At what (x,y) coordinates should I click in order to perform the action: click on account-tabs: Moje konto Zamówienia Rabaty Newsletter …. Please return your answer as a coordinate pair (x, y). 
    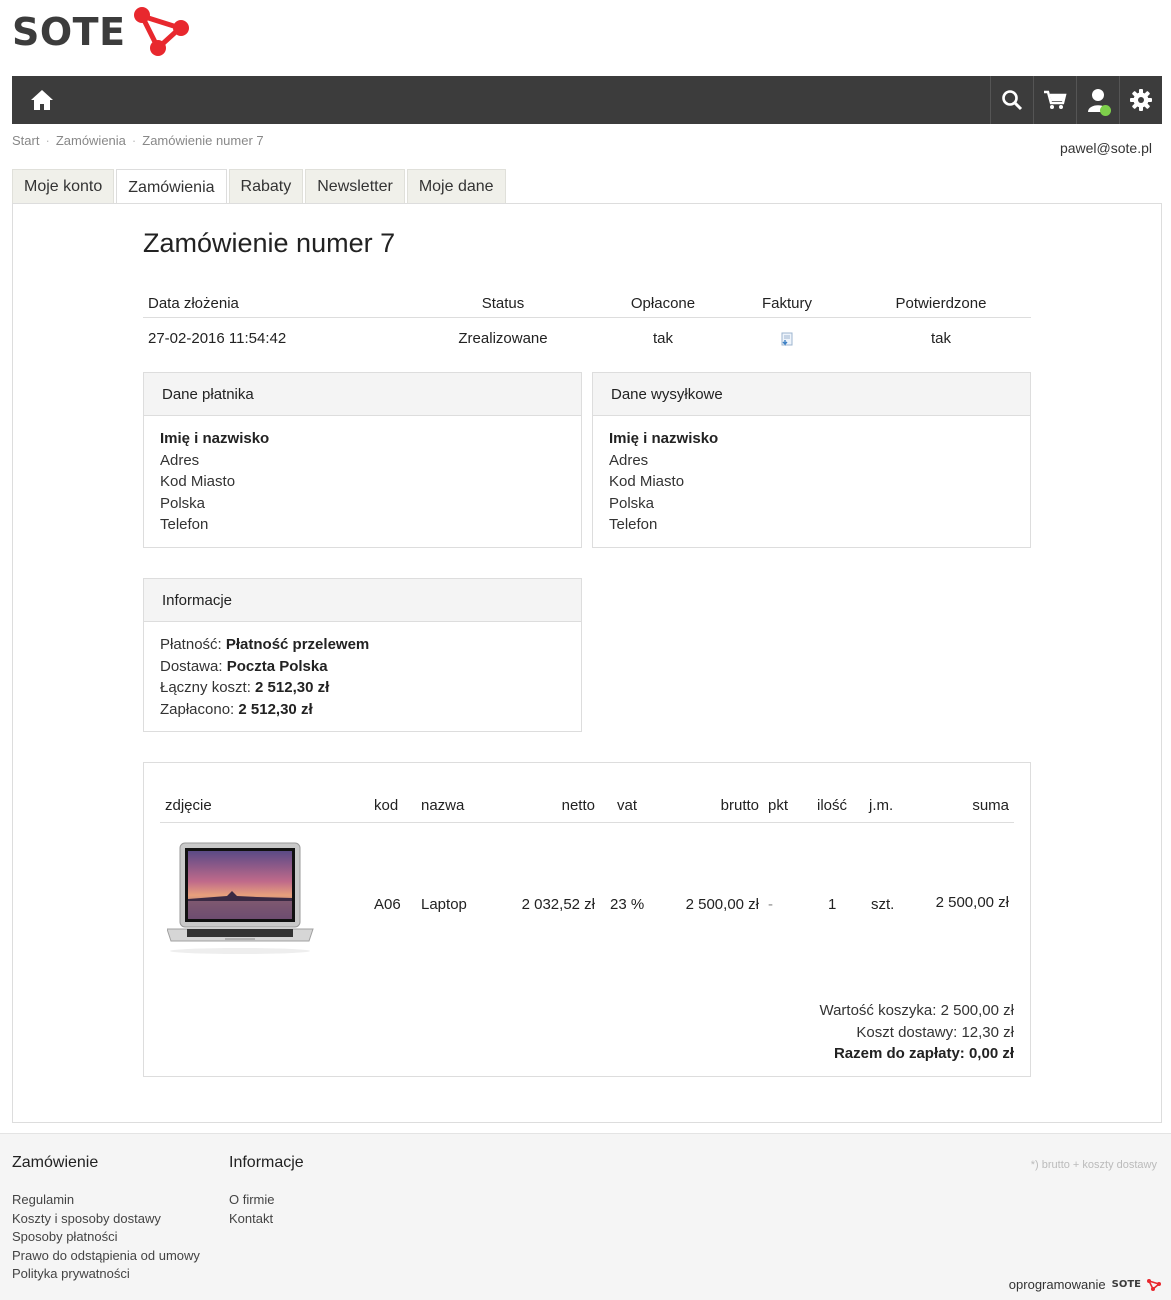
    Looking at the image, I should click on (260, 187).